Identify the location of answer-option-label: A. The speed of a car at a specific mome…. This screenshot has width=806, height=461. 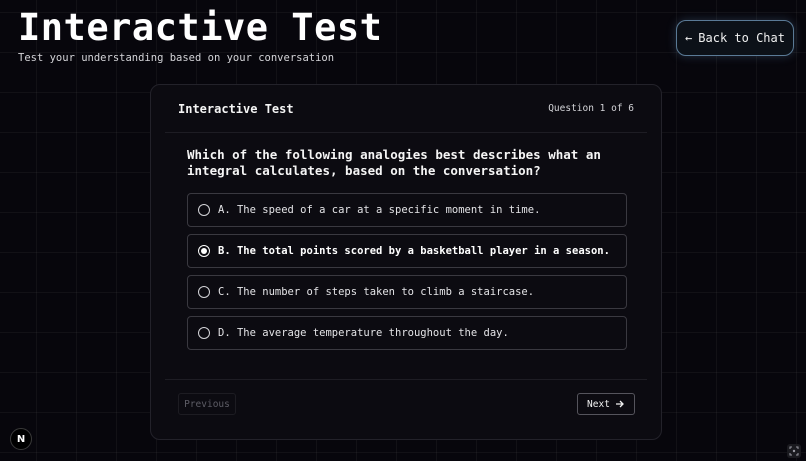
(379, 210).